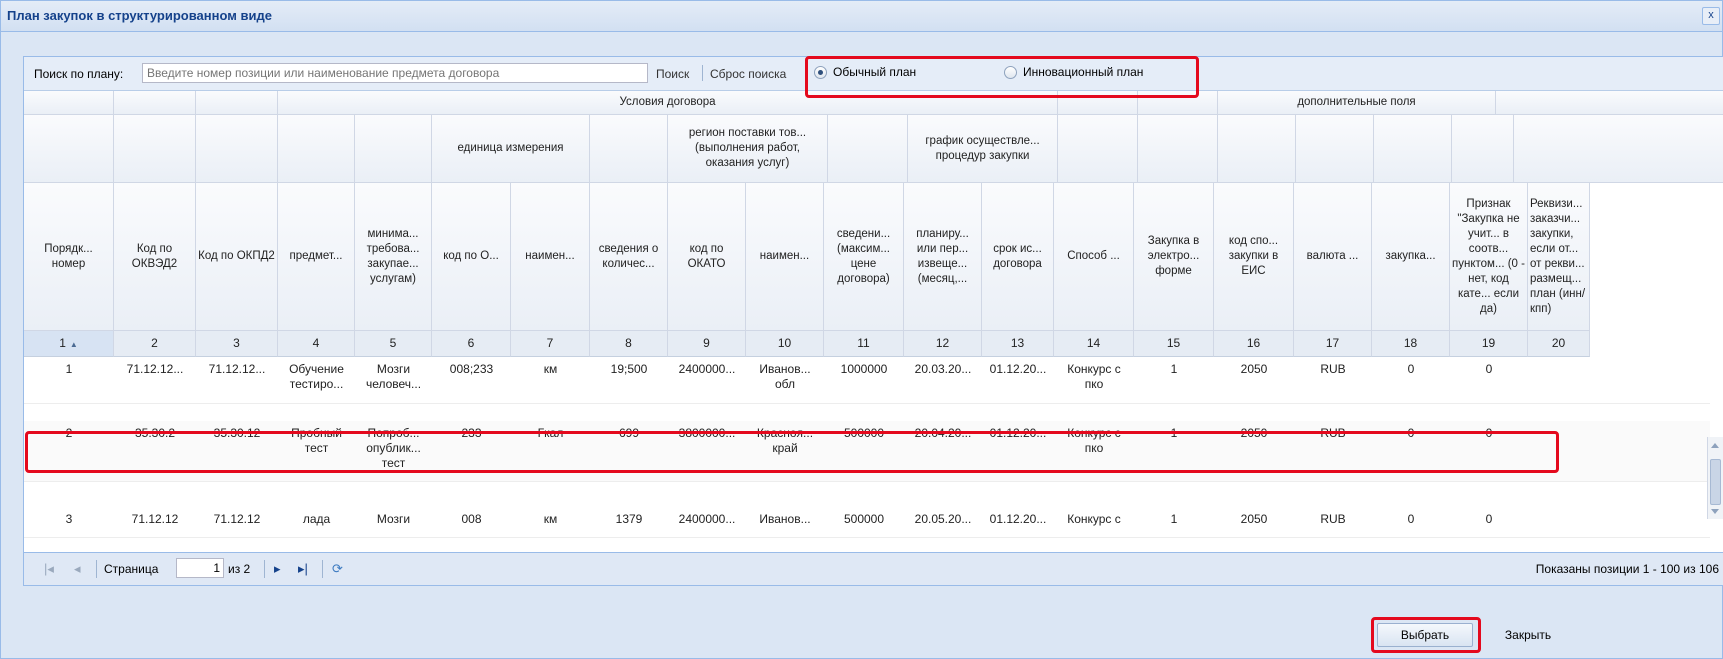 Image resolution: width=1723 pixels, height=659 pixels. What do you see at coordinates (1254, 344) in the screenshot?
I see `column-number-cell: 16` at bounding box center [1254, 344].